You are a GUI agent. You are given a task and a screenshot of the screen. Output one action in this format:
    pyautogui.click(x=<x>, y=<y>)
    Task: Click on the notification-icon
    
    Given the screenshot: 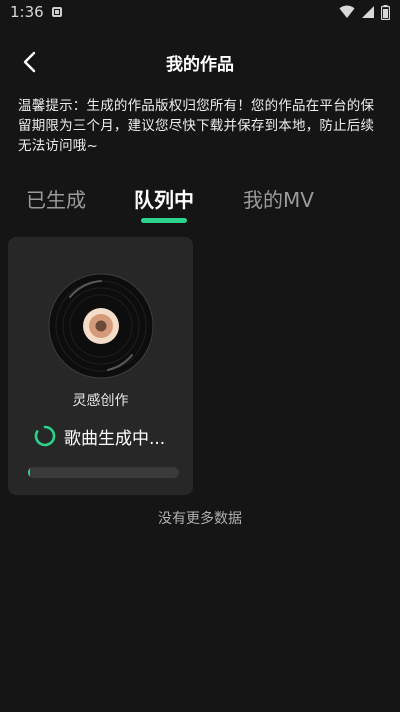 What is the action you would take?
    pyautogui.click(x=57, y=12)
    